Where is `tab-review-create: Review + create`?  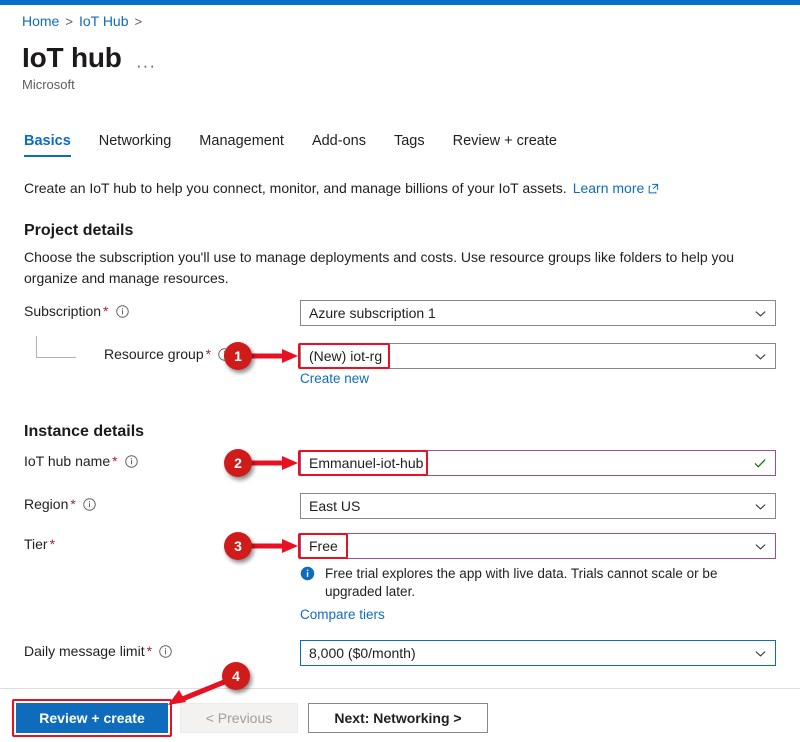 tab-review-create: Review + create is located at coordinates (505, 145).